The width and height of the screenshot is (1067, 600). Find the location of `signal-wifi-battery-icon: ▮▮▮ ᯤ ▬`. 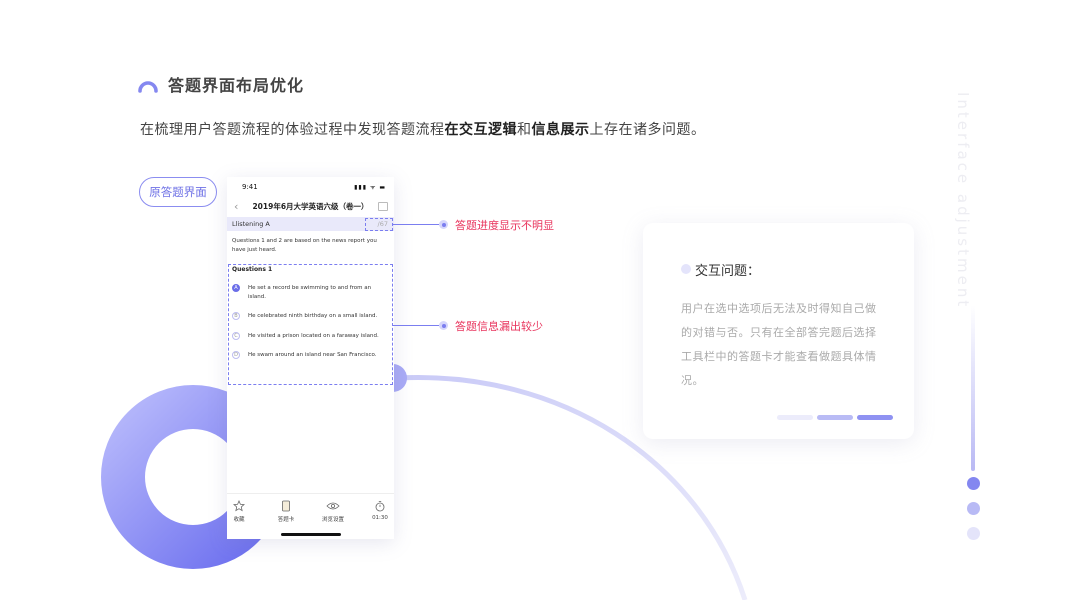

signal-wifi-battery-icon: ▮▮▮ ᯤ ▬ is located at coordinates (370, 187).